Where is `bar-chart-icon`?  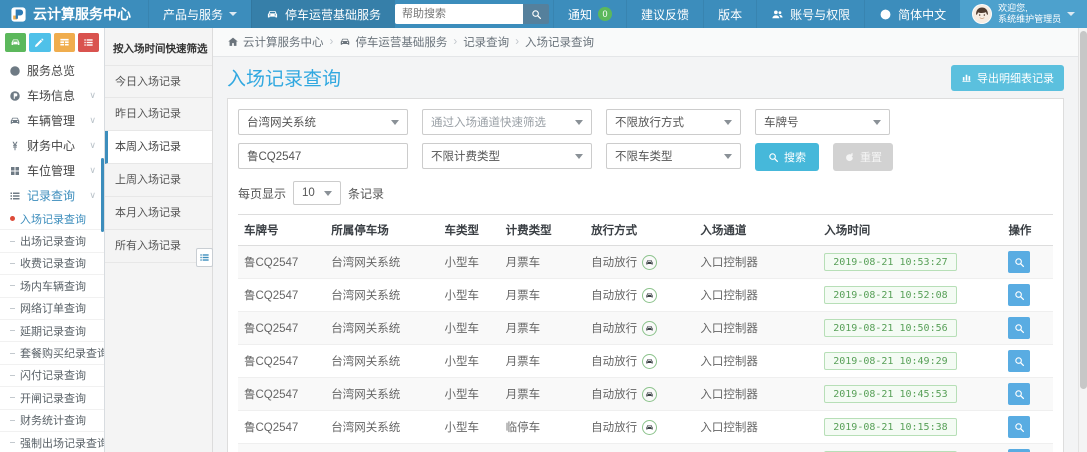
bar-chart-icon is located at coordinates (966, 77).